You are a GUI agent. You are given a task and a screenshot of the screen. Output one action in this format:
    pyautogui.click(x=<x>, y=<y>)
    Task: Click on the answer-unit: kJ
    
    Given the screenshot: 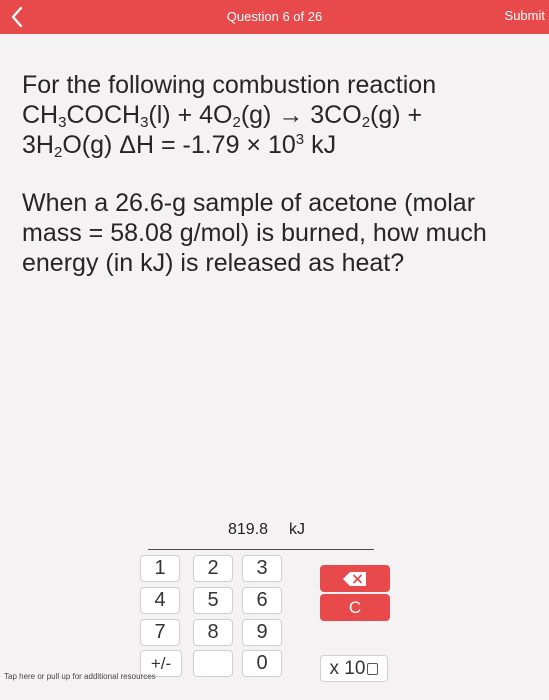 What is the action you would take?
    pyautogui.click(x=297, y=529)
    